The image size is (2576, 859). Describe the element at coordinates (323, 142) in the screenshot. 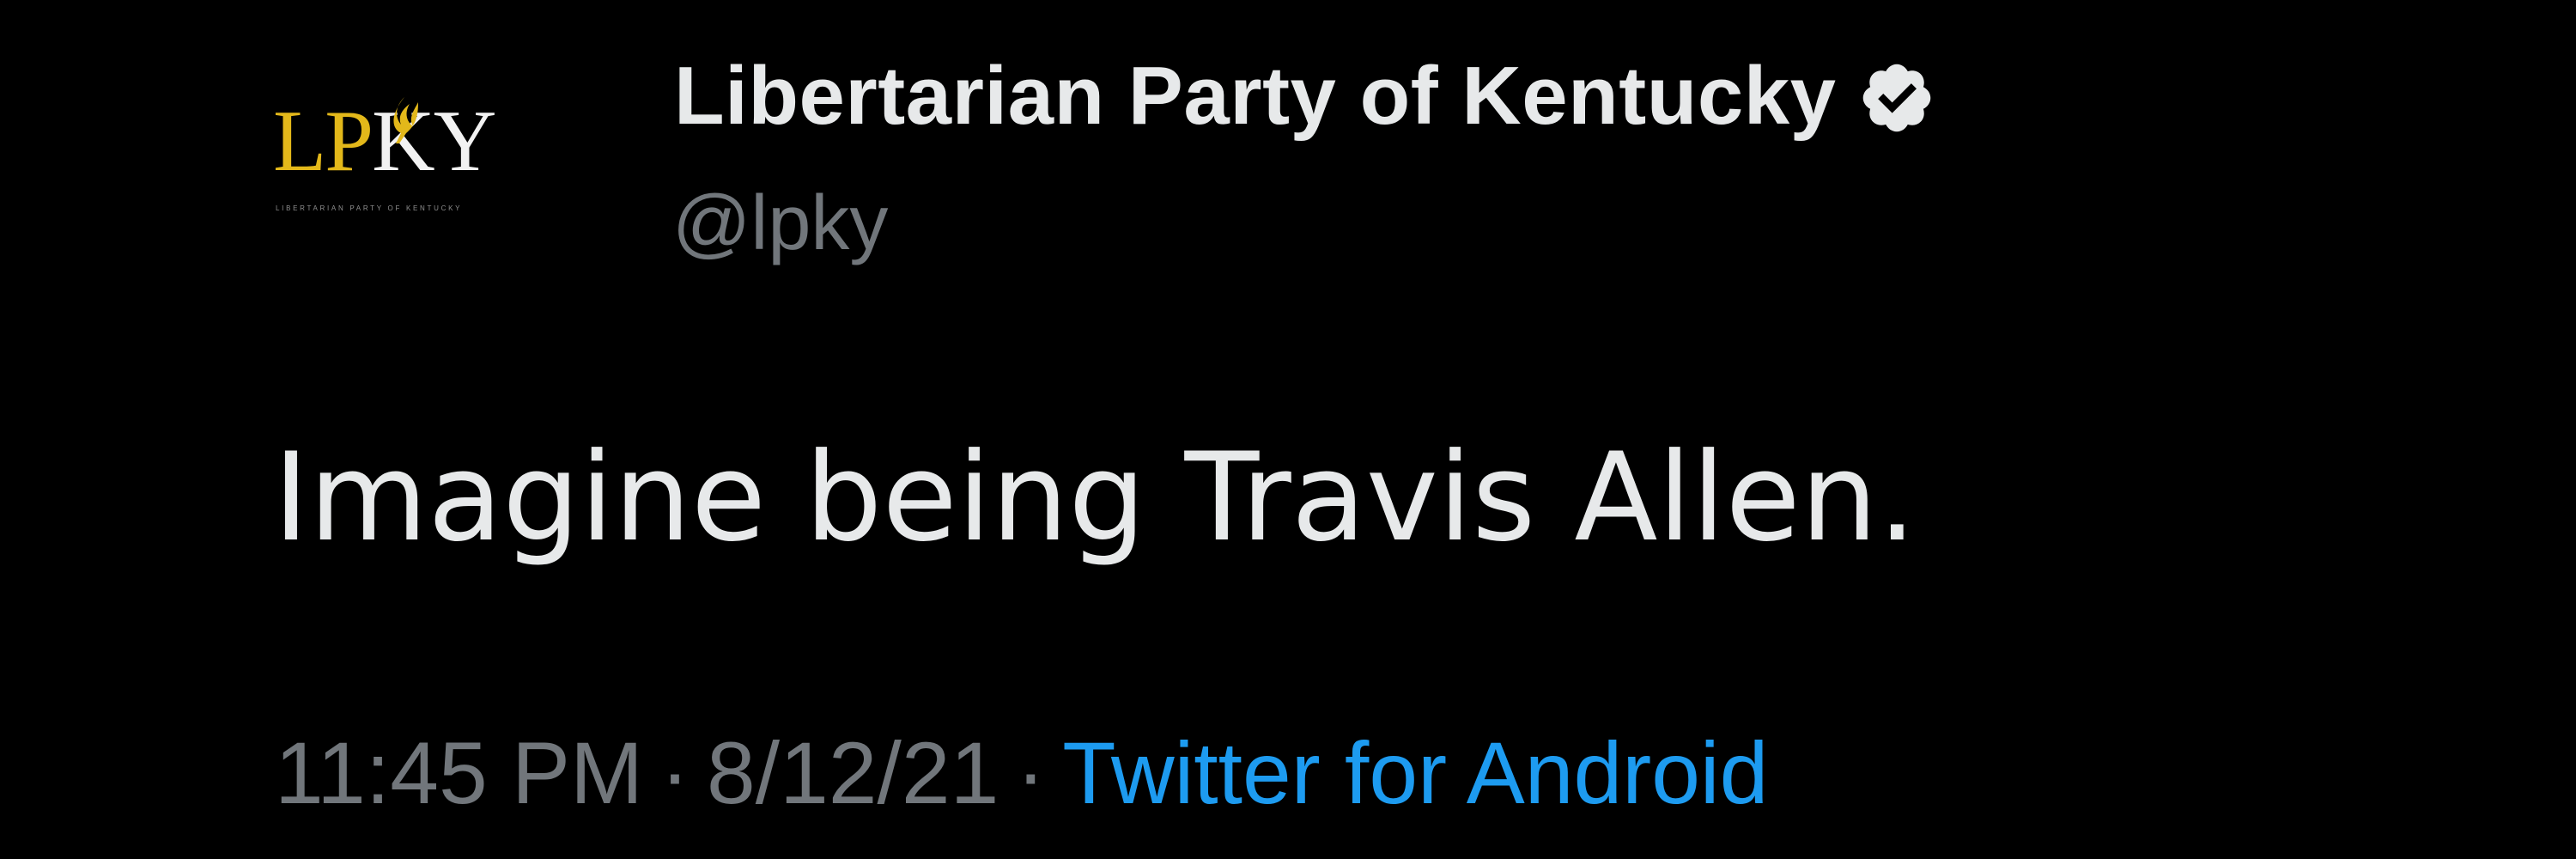

I see `logo-letters-lp: LP` at that location.